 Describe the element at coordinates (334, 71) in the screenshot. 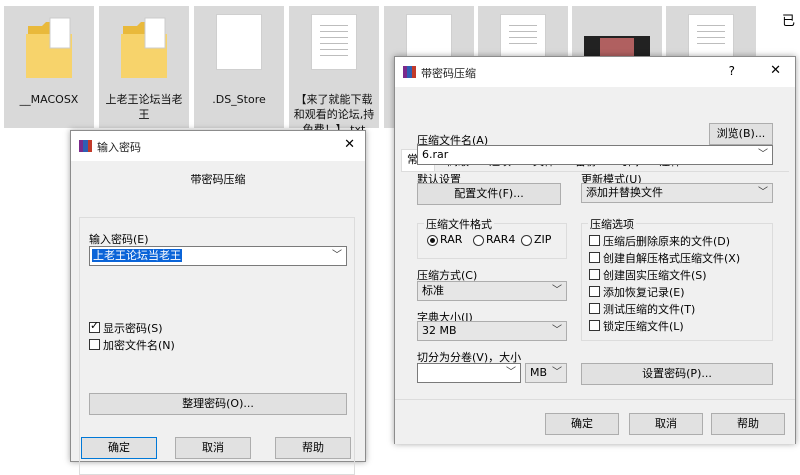

I see `file-tile: 【来了就能下载和观看的论坛,持免费！】.txt` at that location.